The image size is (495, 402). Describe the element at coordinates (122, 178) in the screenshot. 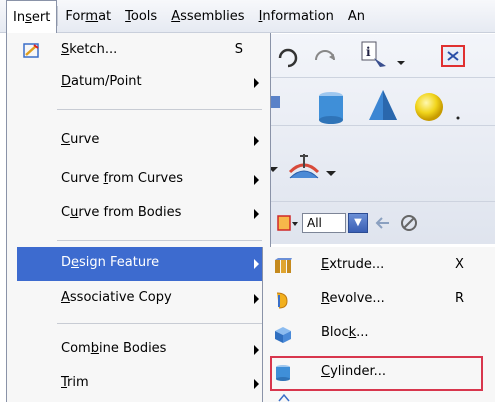

I see `menu-item-label: Curve from Curves` at that location.